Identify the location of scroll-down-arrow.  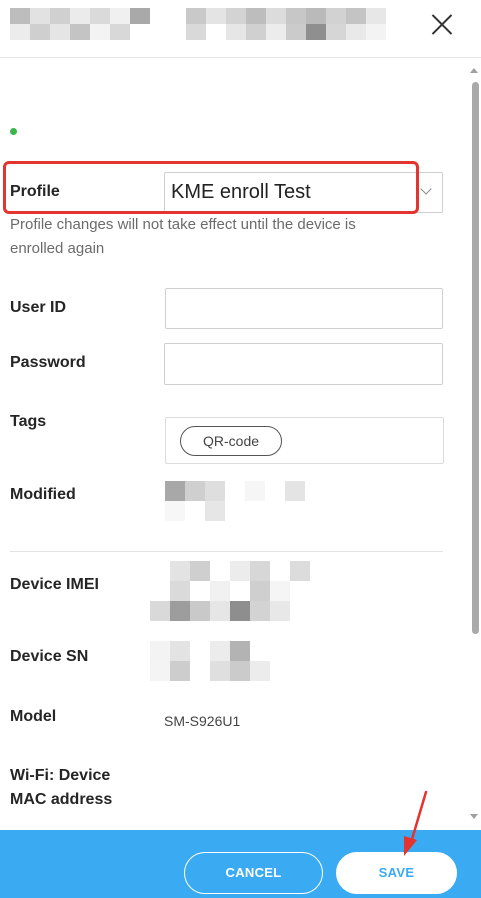
(474, 816).